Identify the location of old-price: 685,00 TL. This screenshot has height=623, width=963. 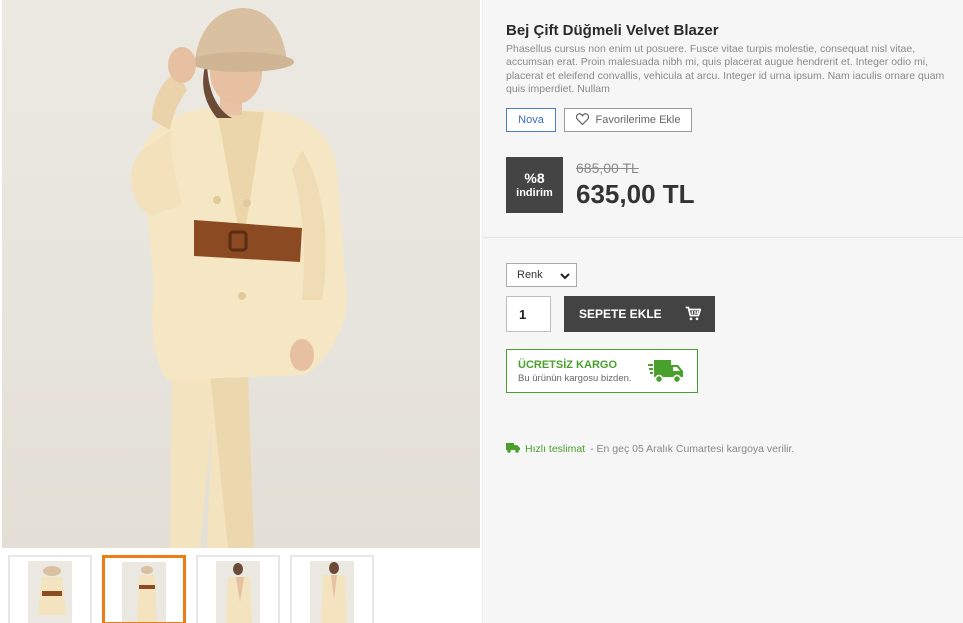
(607, 168).